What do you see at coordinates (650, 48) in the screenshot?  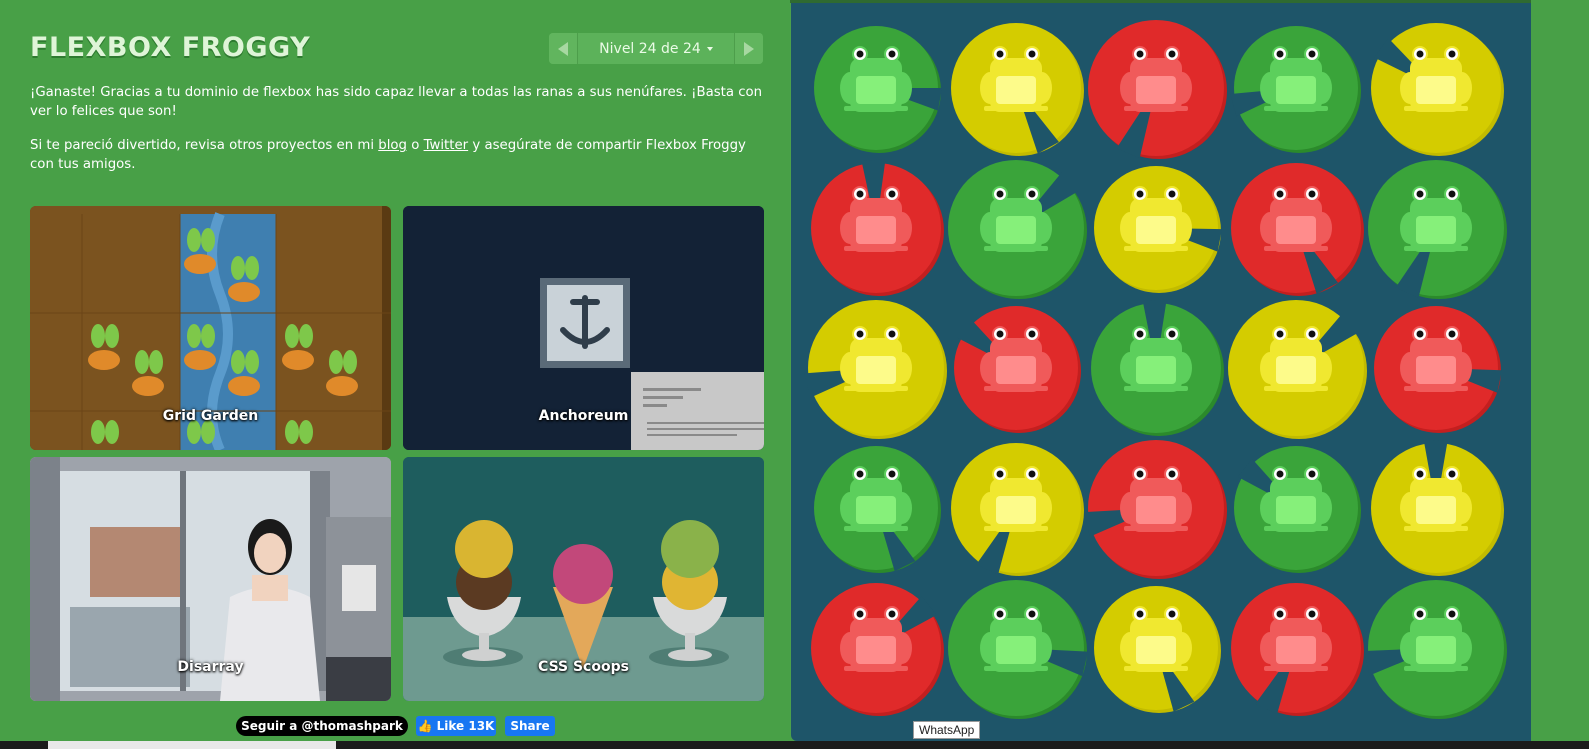 I see `level-label: Nivel 24 de 24` at bounding box center [650, 48].